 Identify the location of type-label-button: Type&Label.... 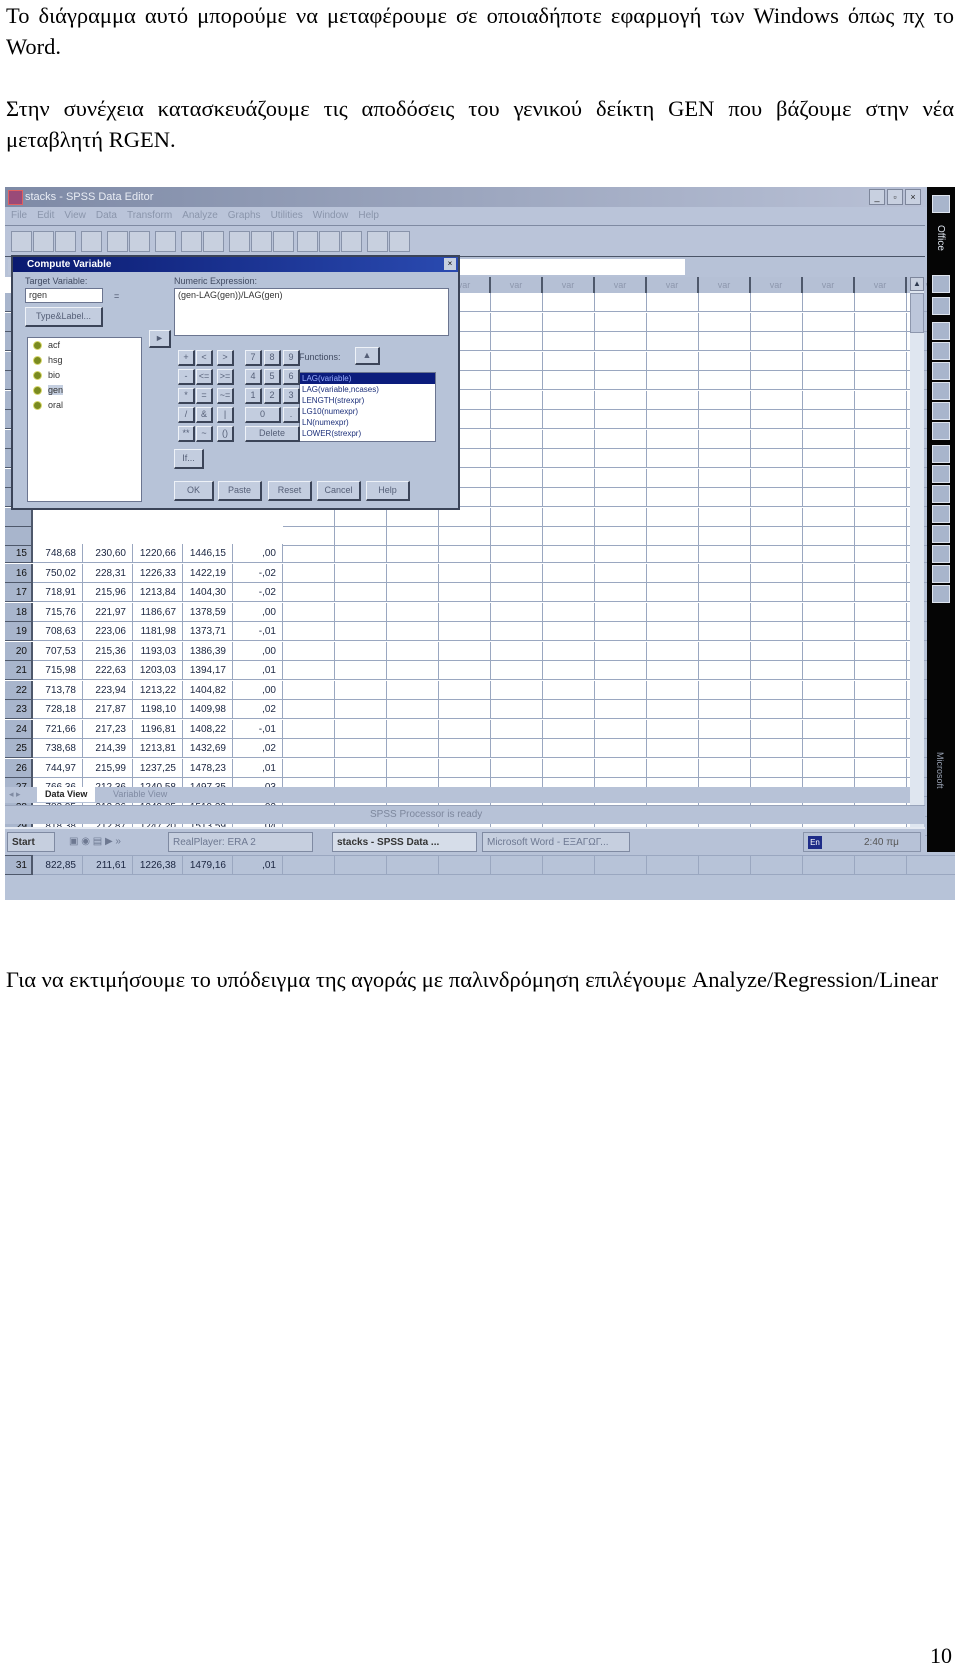
(64, 317).